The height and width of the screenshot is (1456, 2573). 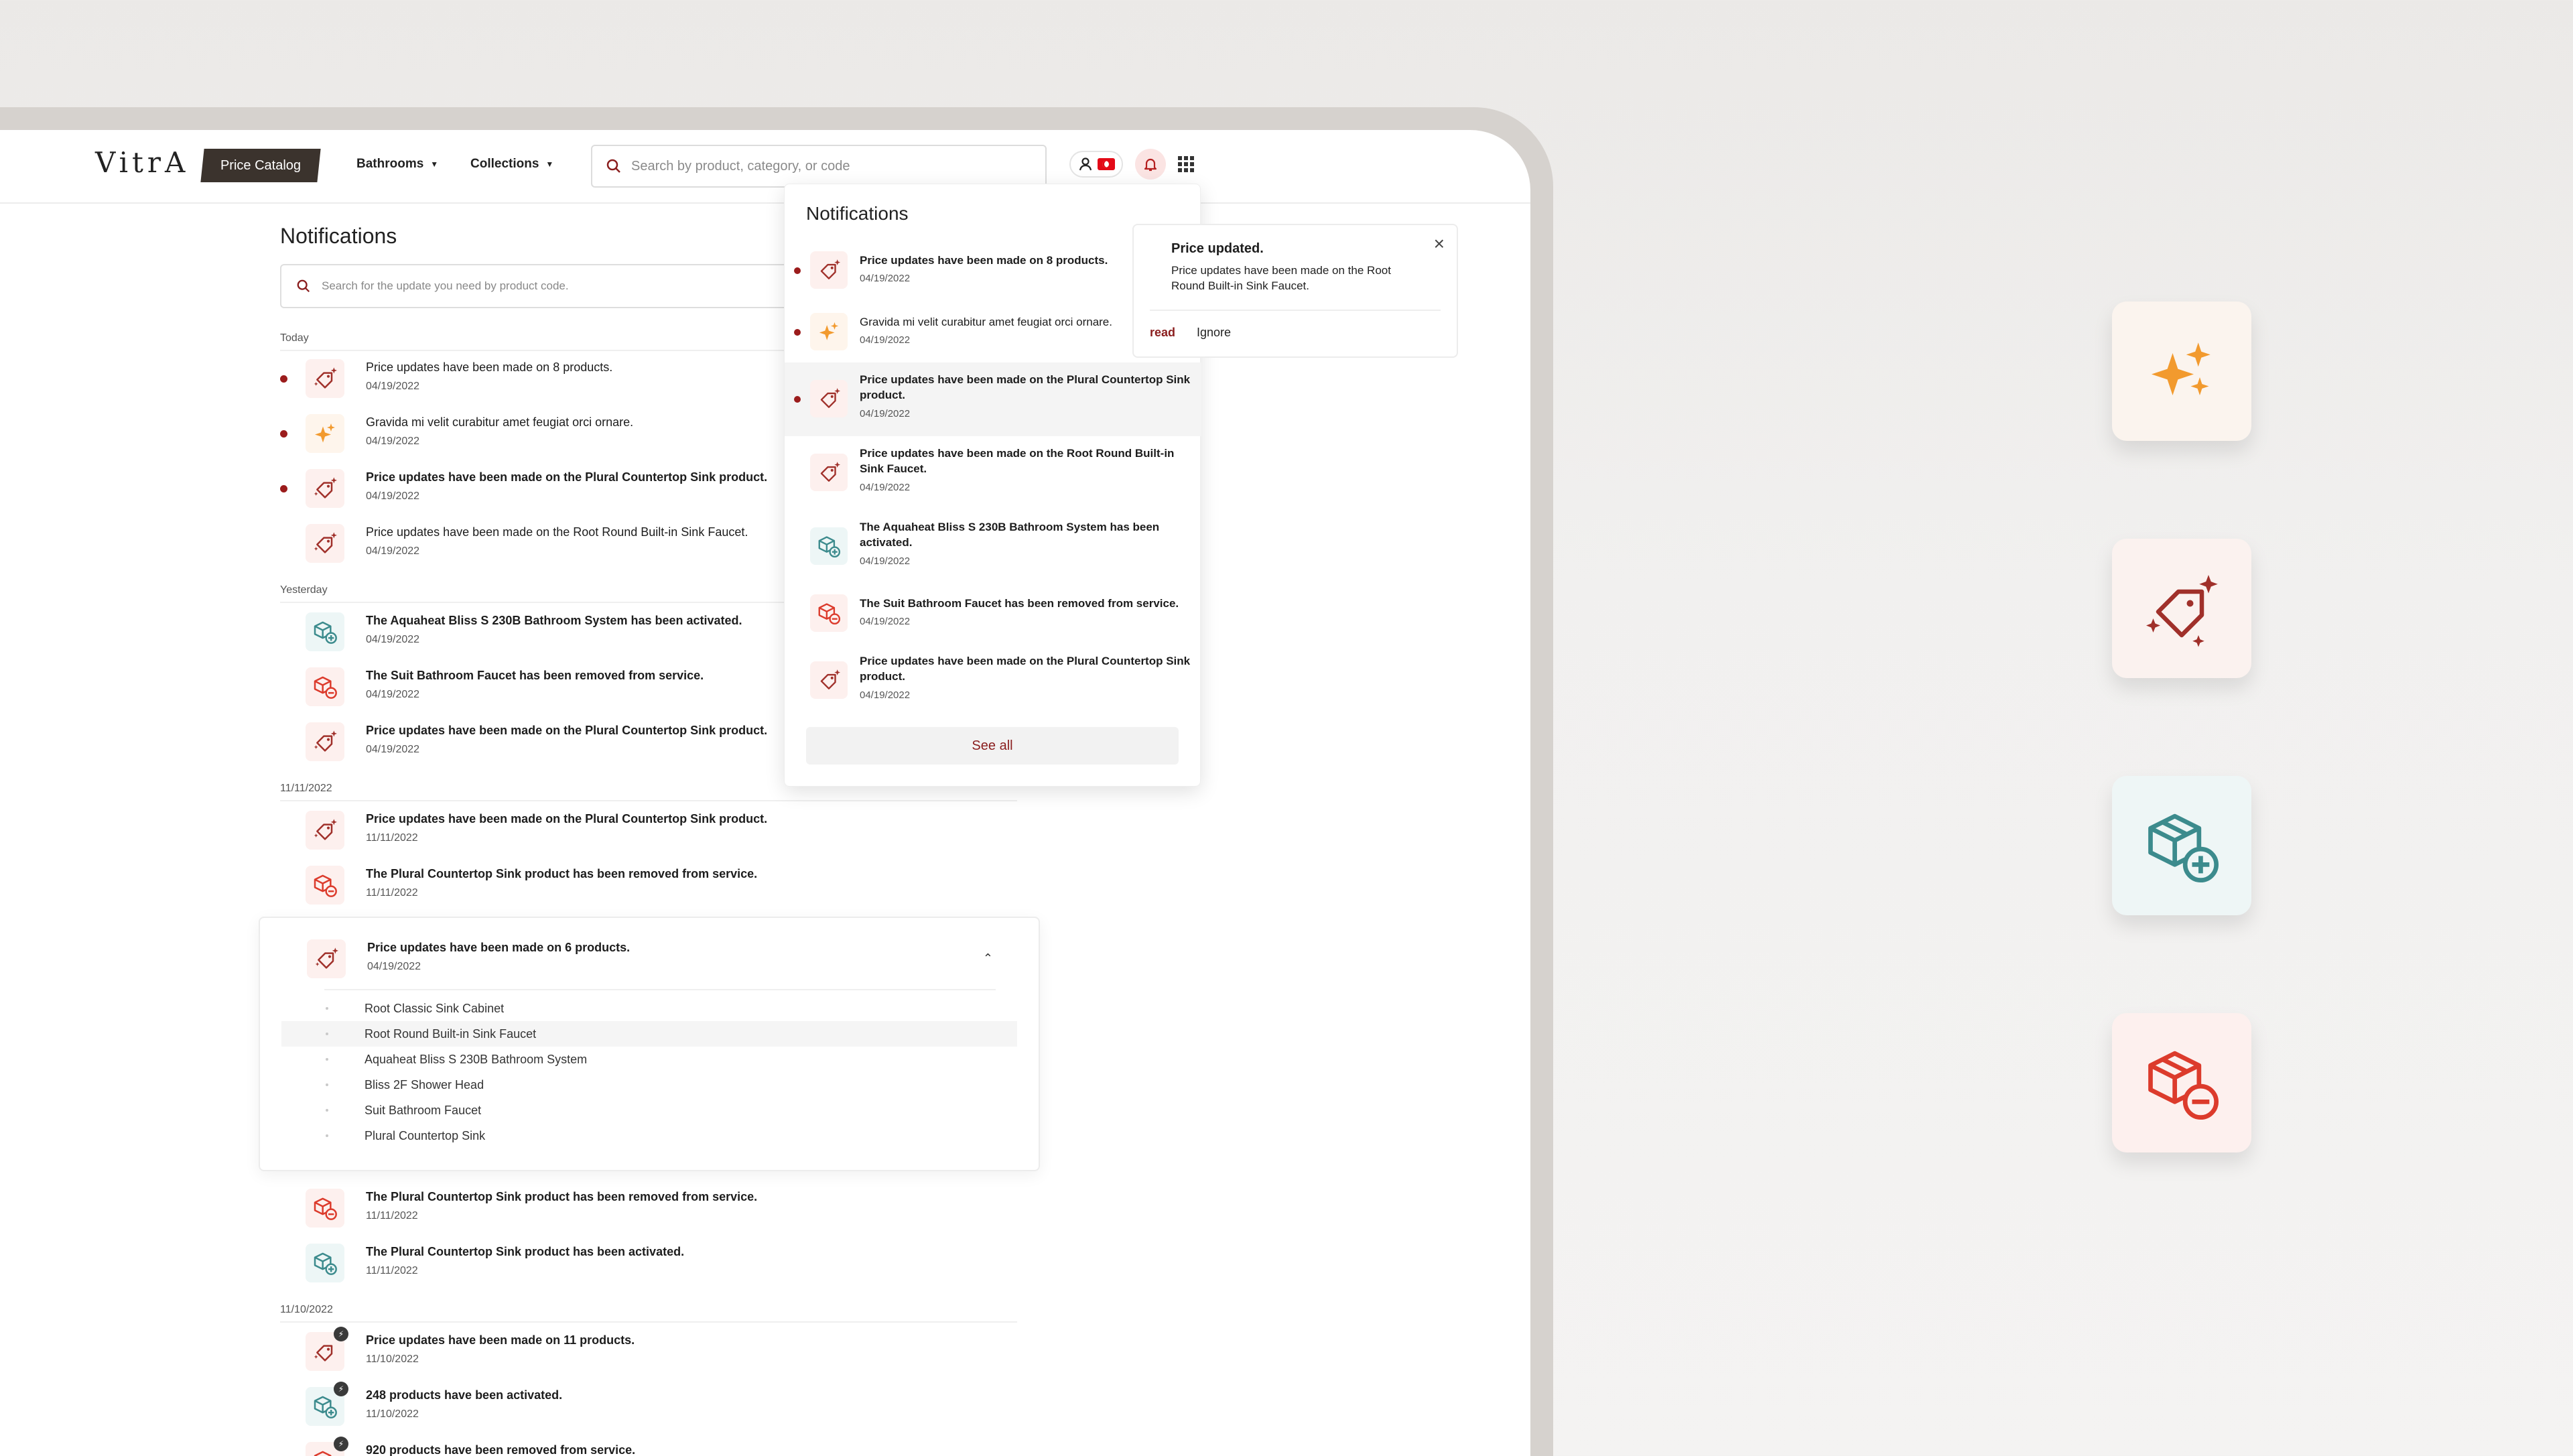 I want to click on price-catalog-label: Price Catalog, so click(x=261, y=165).